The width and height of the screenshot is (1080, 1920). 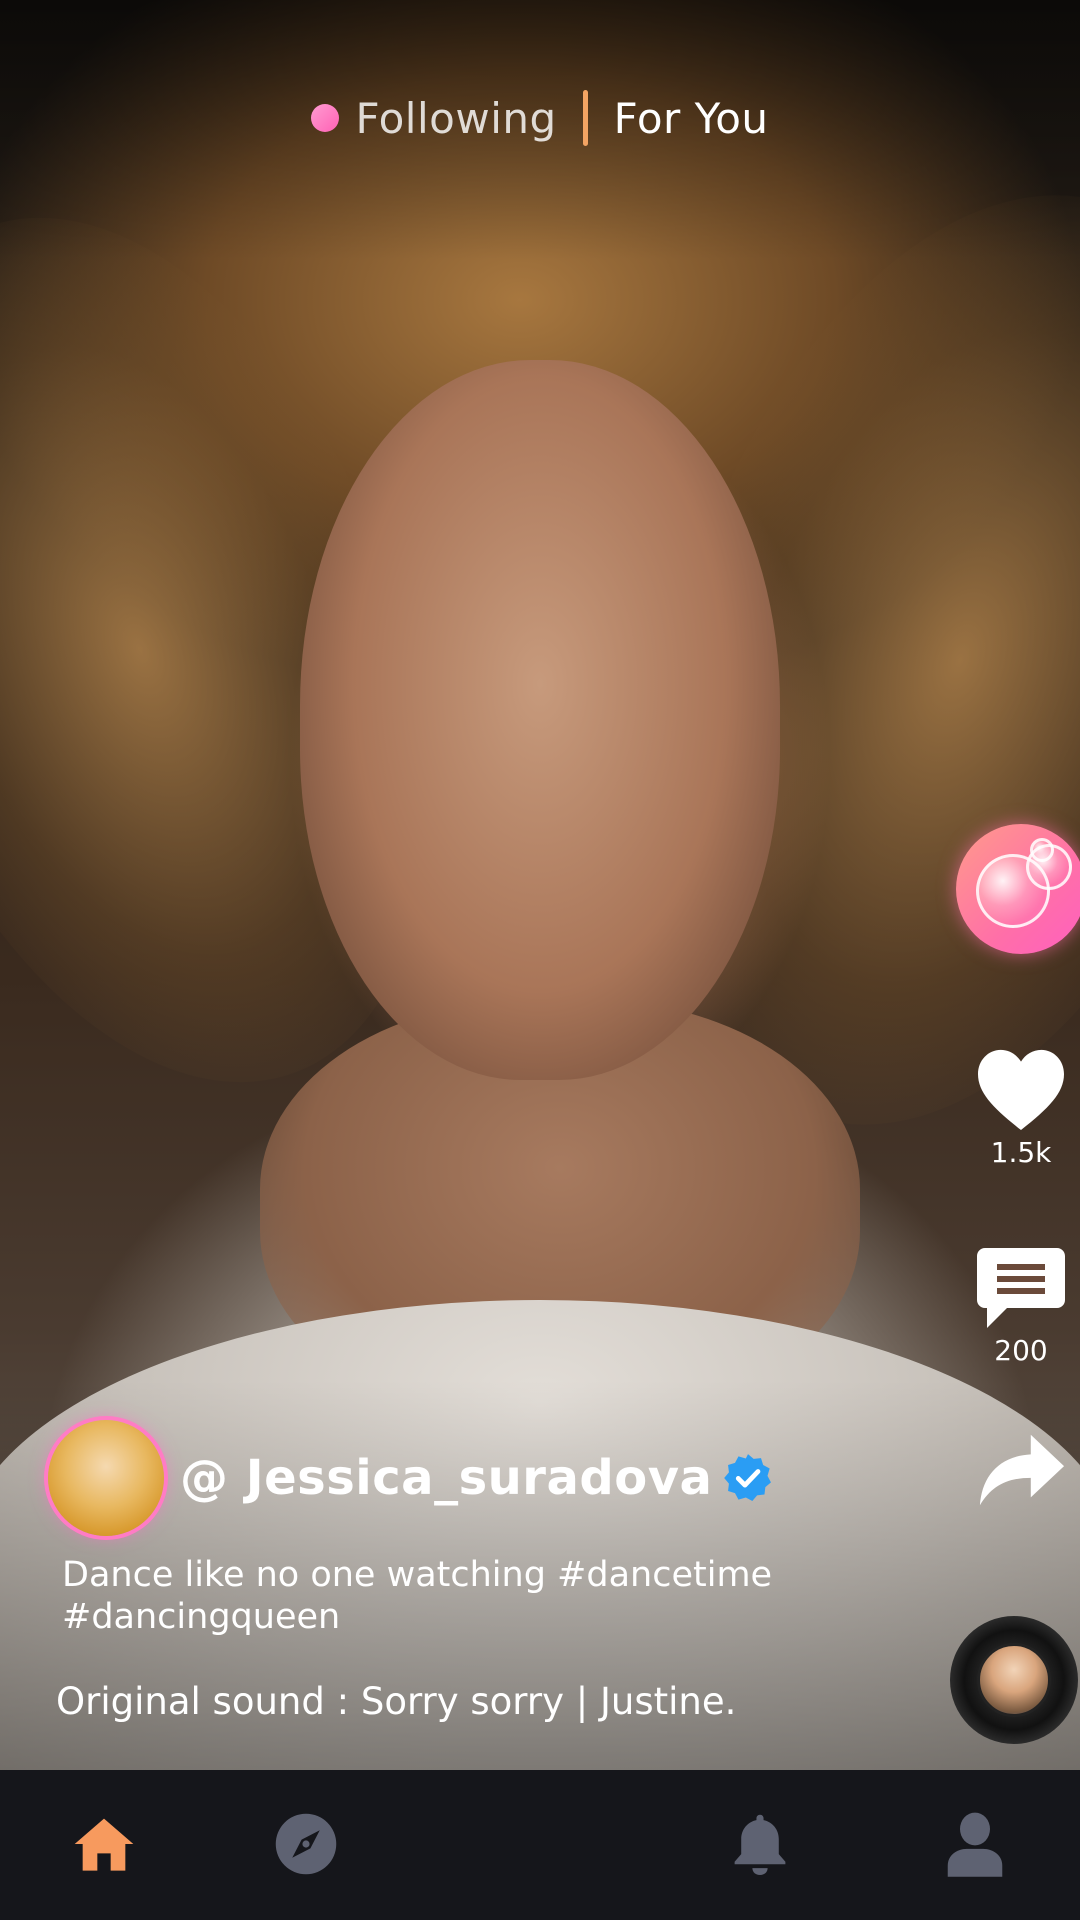 I want to click on comment-button: 200, so click(x=1018, y=1306).